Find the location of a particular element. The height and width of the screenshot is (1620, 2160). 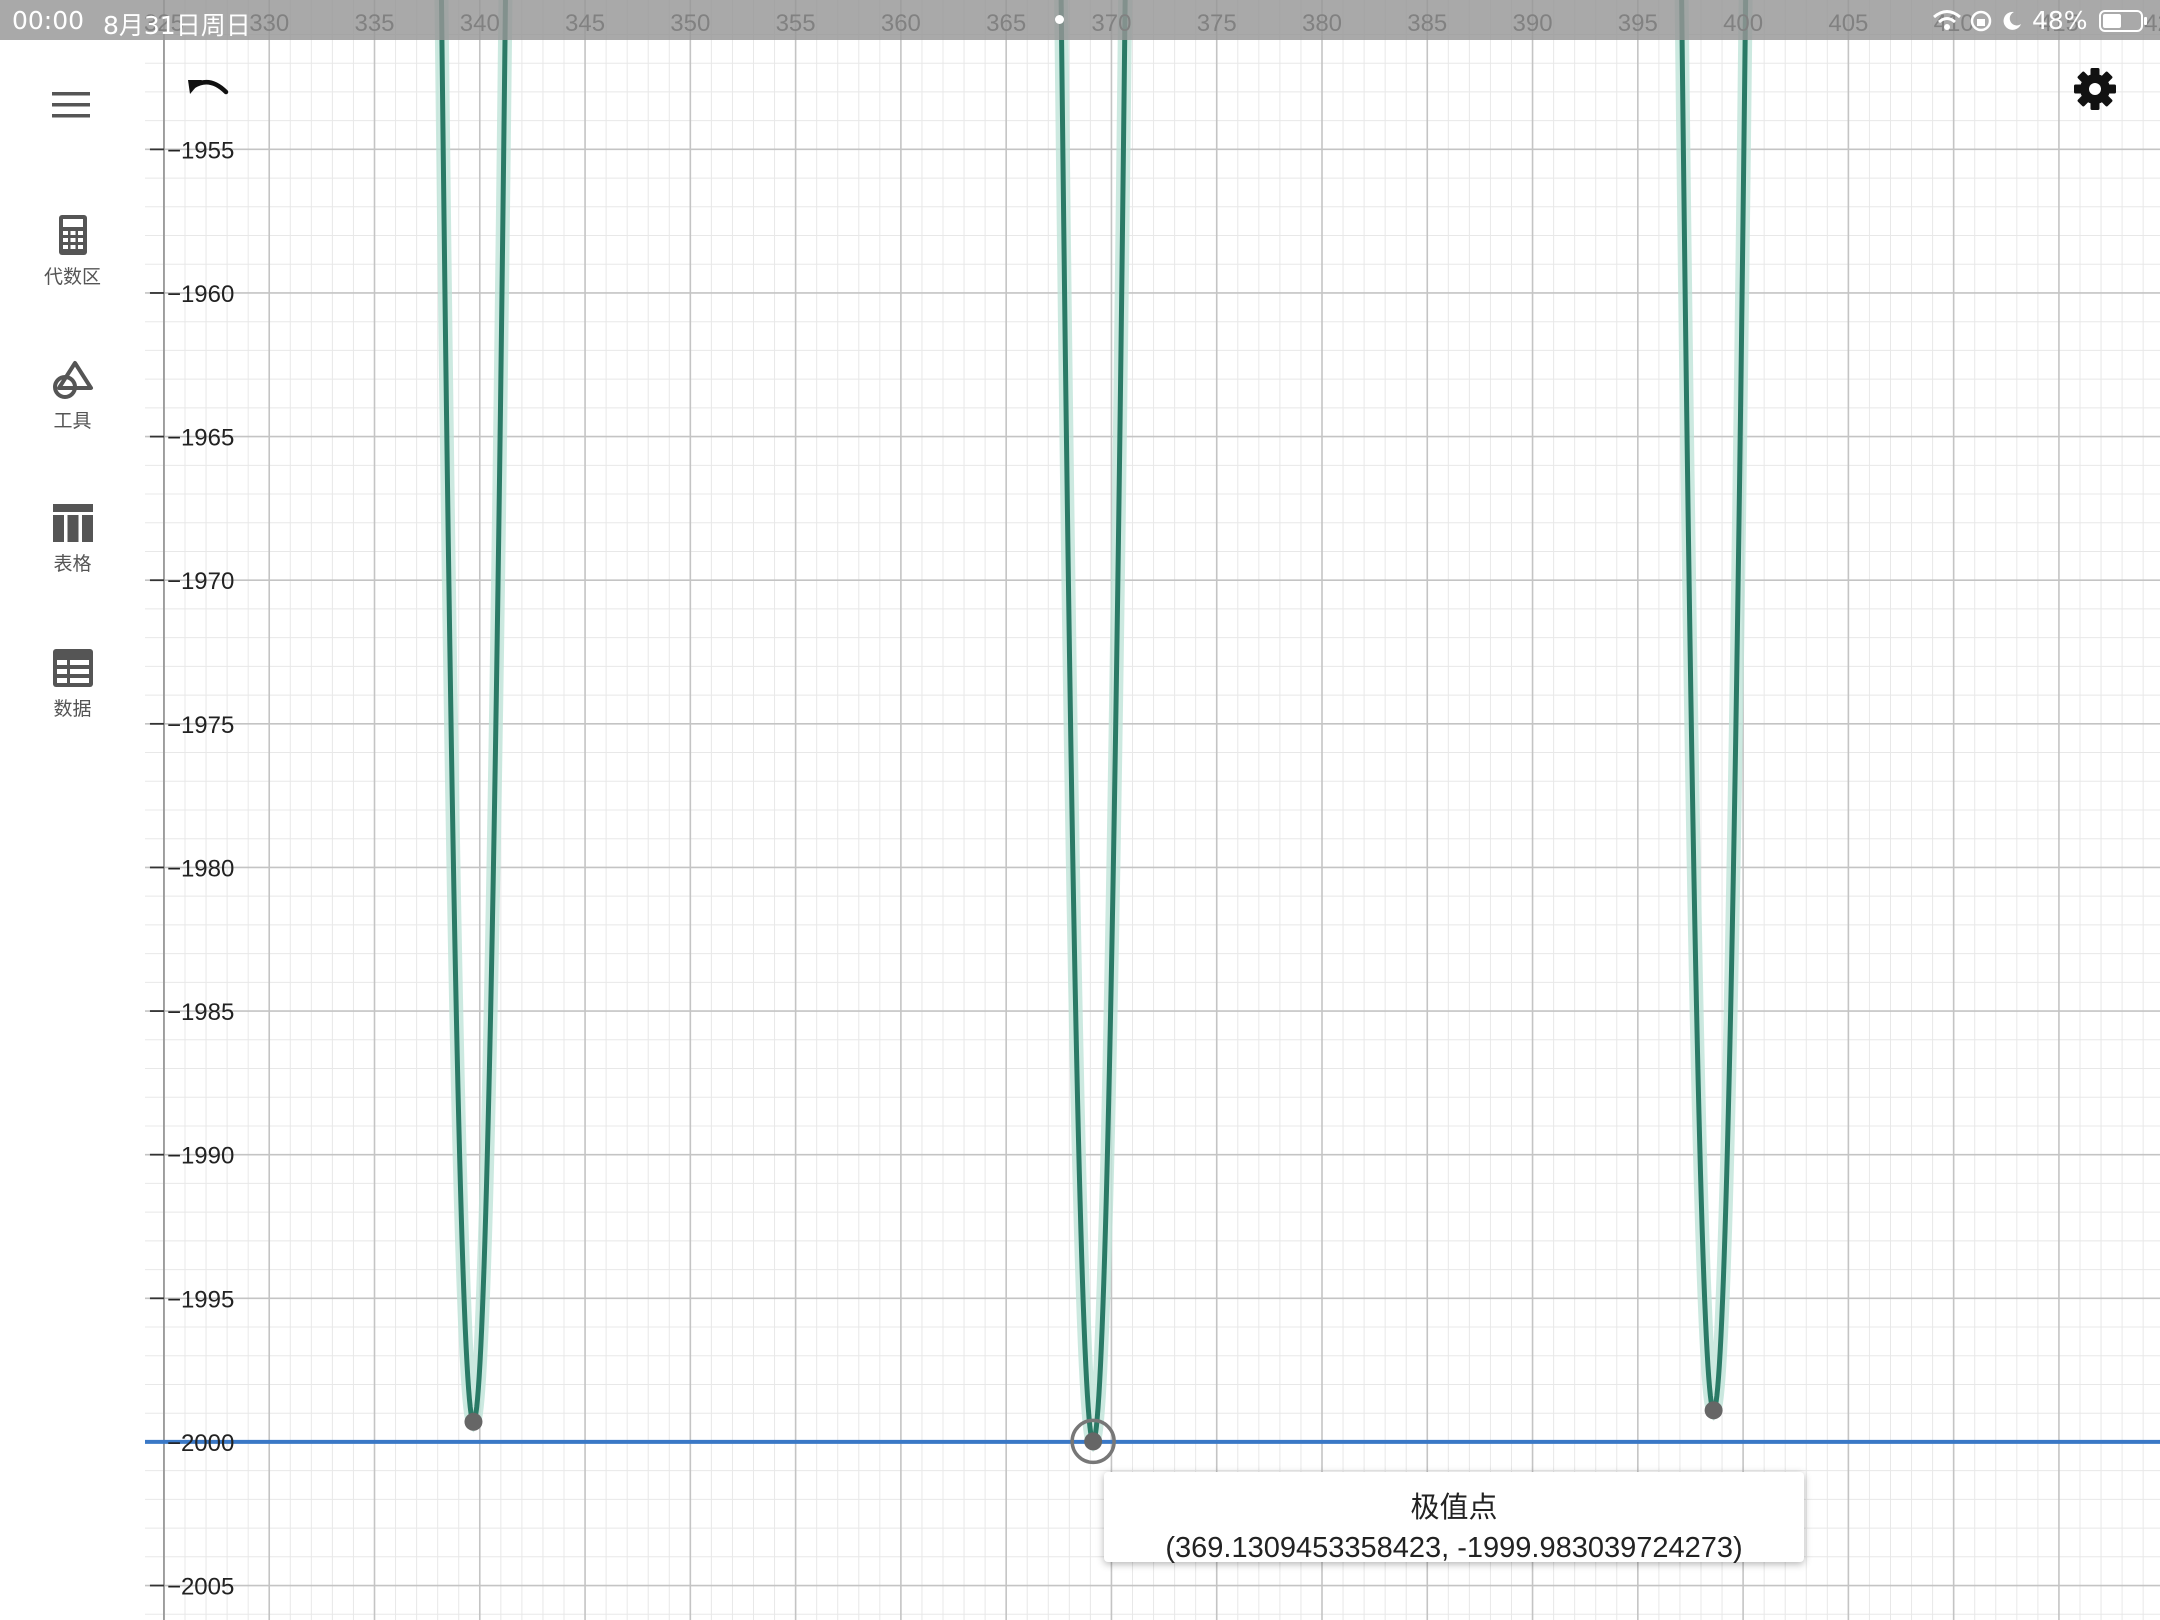

spreadsheet-icon is located at coordinates (72, 668).